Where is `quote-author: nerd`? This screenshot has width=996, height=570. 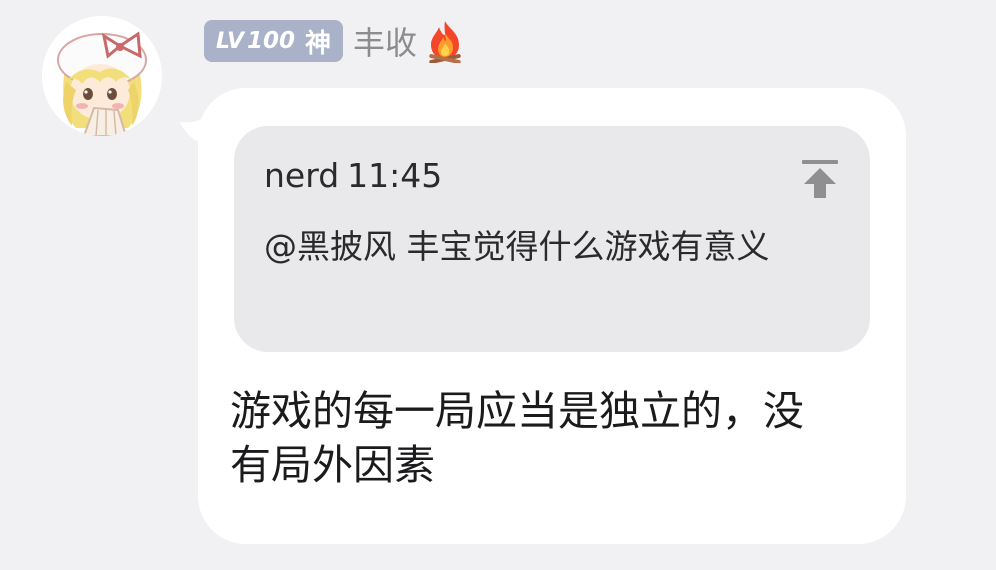
quote-author: nerd is located at coordinates (302, 175).